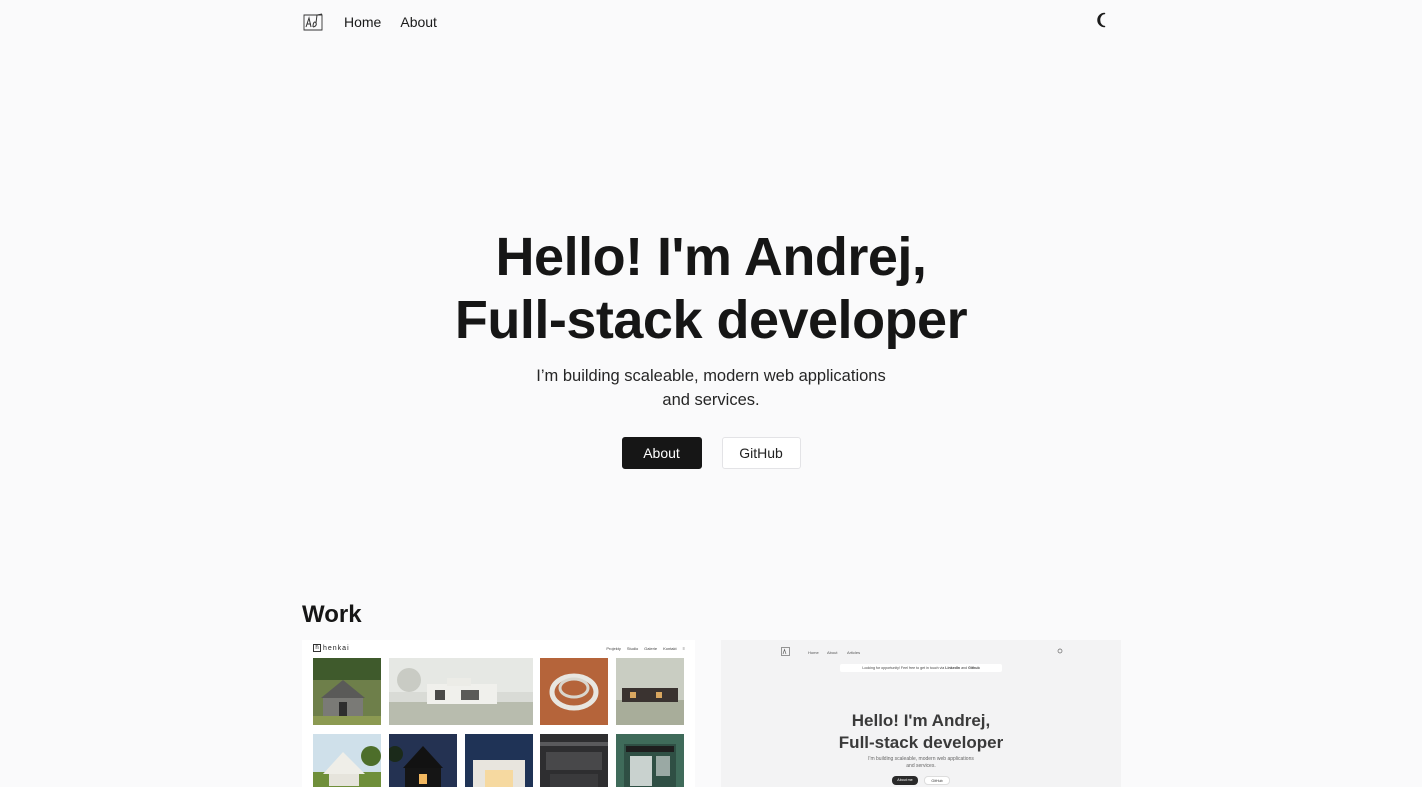 The height and width of the screenshot is (787, 1422). I want to click on preview-logo: h henkai, so click(331, 648).